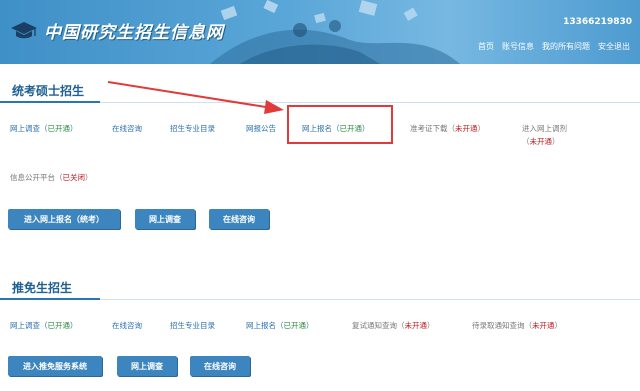 This screenshot has height=391, width=640. What do you see at coordinates (220, 366) in the screenshot?
I see `online-consult-button: 在线咨询` at bounding box center [220, 366].